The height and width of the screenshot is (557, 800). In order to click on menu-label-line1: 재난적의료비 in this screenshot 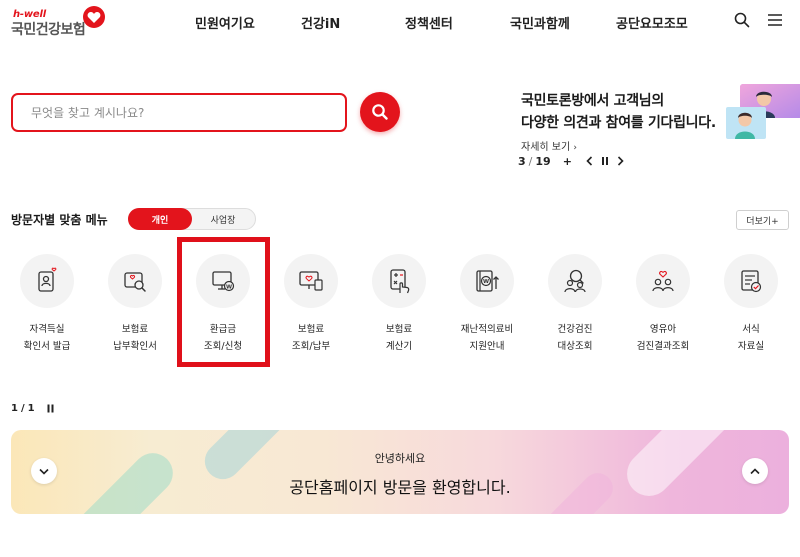, I will do `click(487, 329)`.